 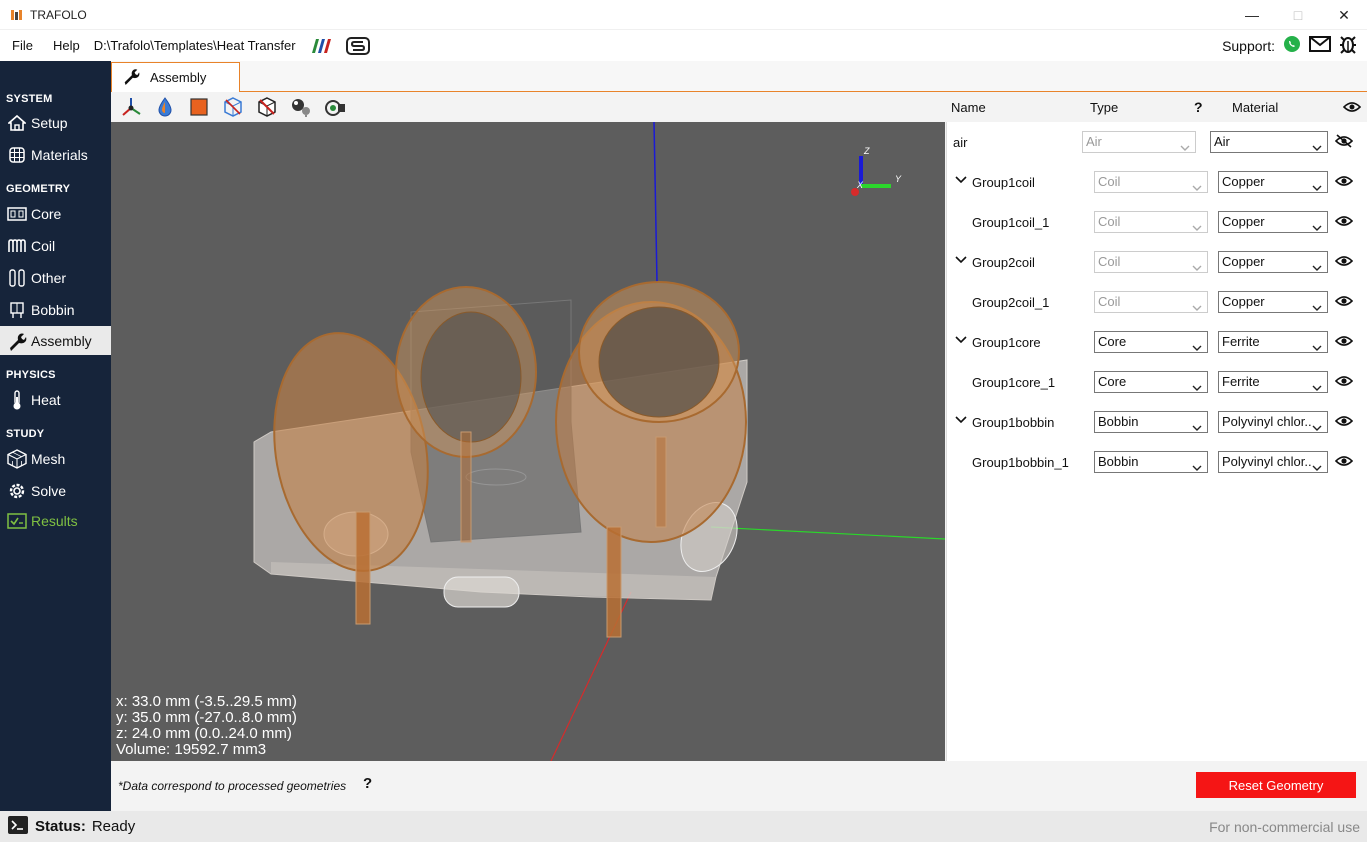 I want to click on sidebar-item-setup: Setup, so click(x=55, y=122).